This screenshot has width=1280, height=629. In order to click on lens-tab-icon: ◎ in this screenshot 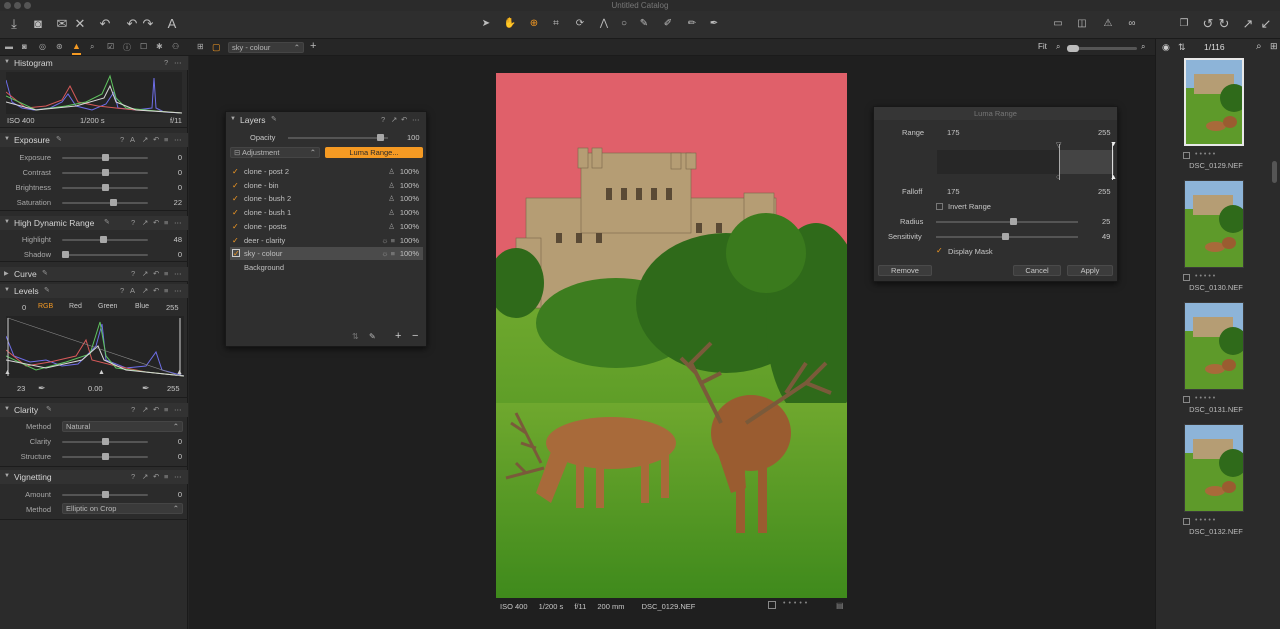, I will do `click(42, 46)`.